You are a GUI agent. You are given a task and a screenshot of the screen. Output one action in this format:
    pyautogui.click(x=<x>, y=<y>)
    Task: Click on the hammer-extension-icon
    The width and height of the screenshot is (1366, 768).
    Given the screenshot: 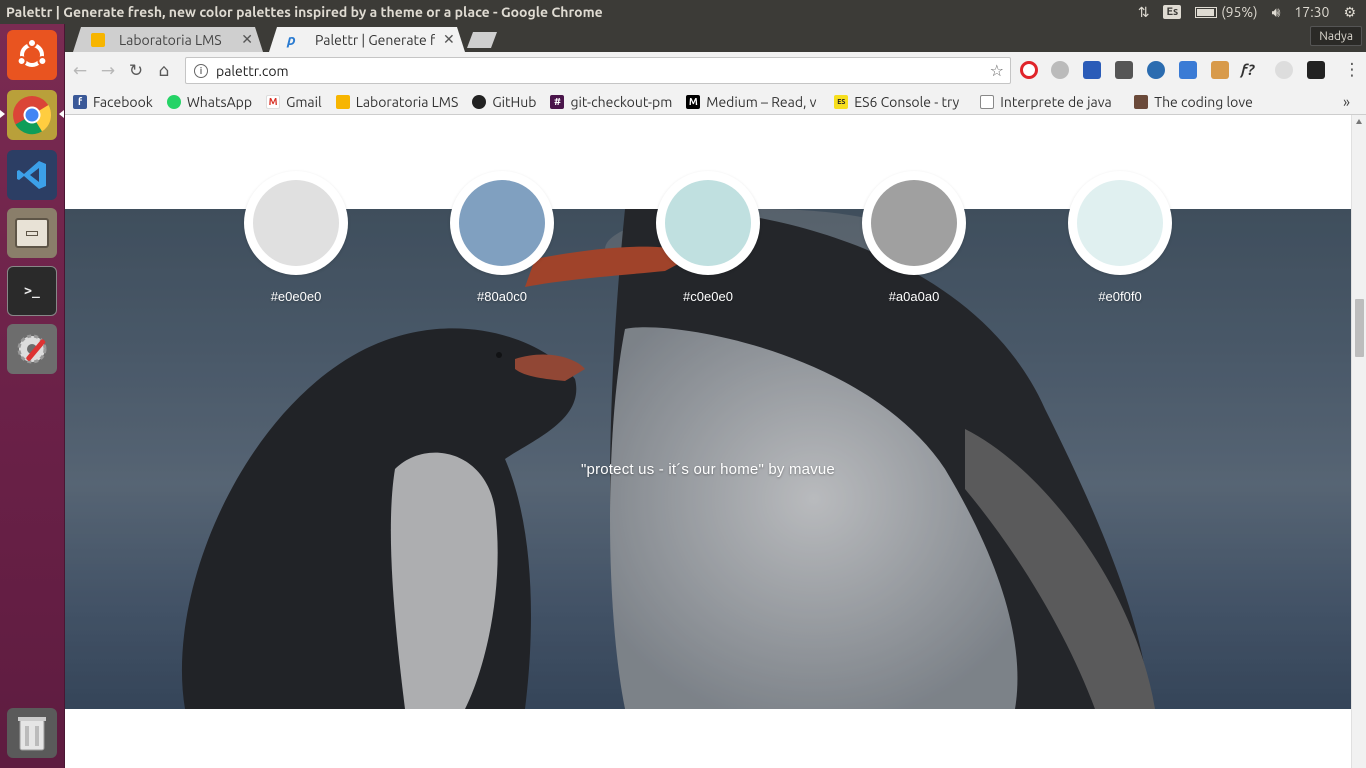 What is the action you would take?
    pyautogui.click(x=1220, y=70)
    